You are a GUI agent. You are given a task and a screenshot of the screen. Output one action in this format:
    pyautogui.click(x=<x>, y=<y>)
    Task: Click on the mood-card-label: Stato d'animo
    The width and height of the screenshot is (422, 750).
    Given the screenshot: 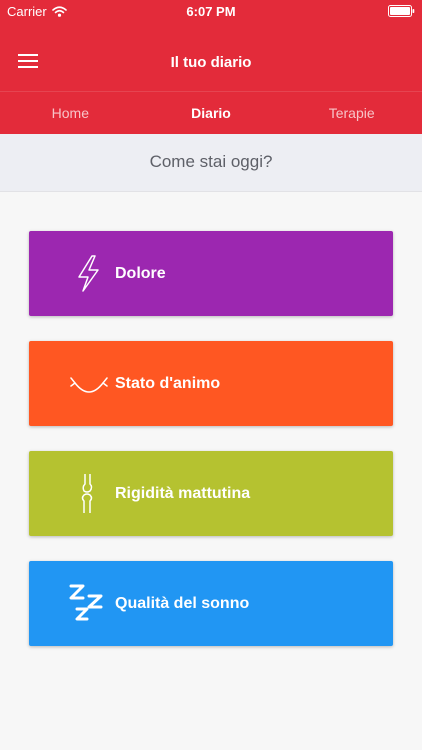 What is the action you would take?
    pyautogui.click(x=168, y=383)
    